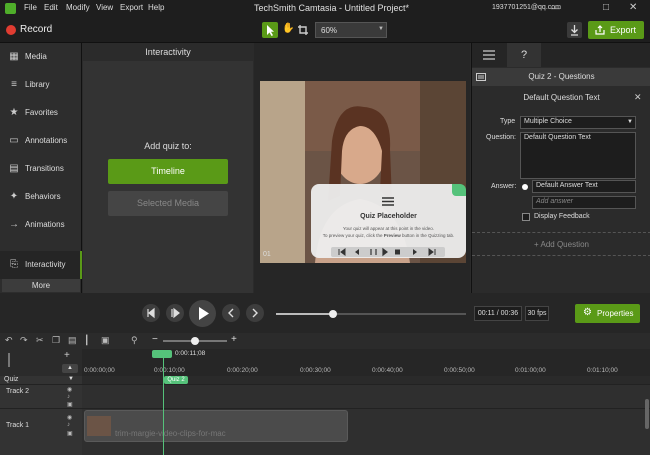 This screenshot has width=650, height=455. What do you see at coordinates (333, 314) in the screenshot?
I see `scrub-handle` at bounding box center [333, 314].